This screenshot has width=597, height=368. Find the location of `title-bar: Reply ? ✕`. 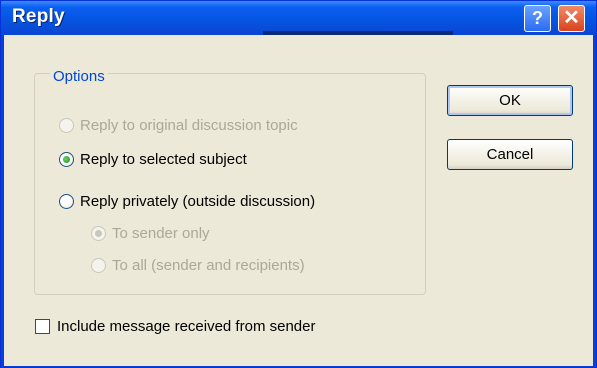

title-bar: Reply ? ✕ is located at coordinates (298, 18).